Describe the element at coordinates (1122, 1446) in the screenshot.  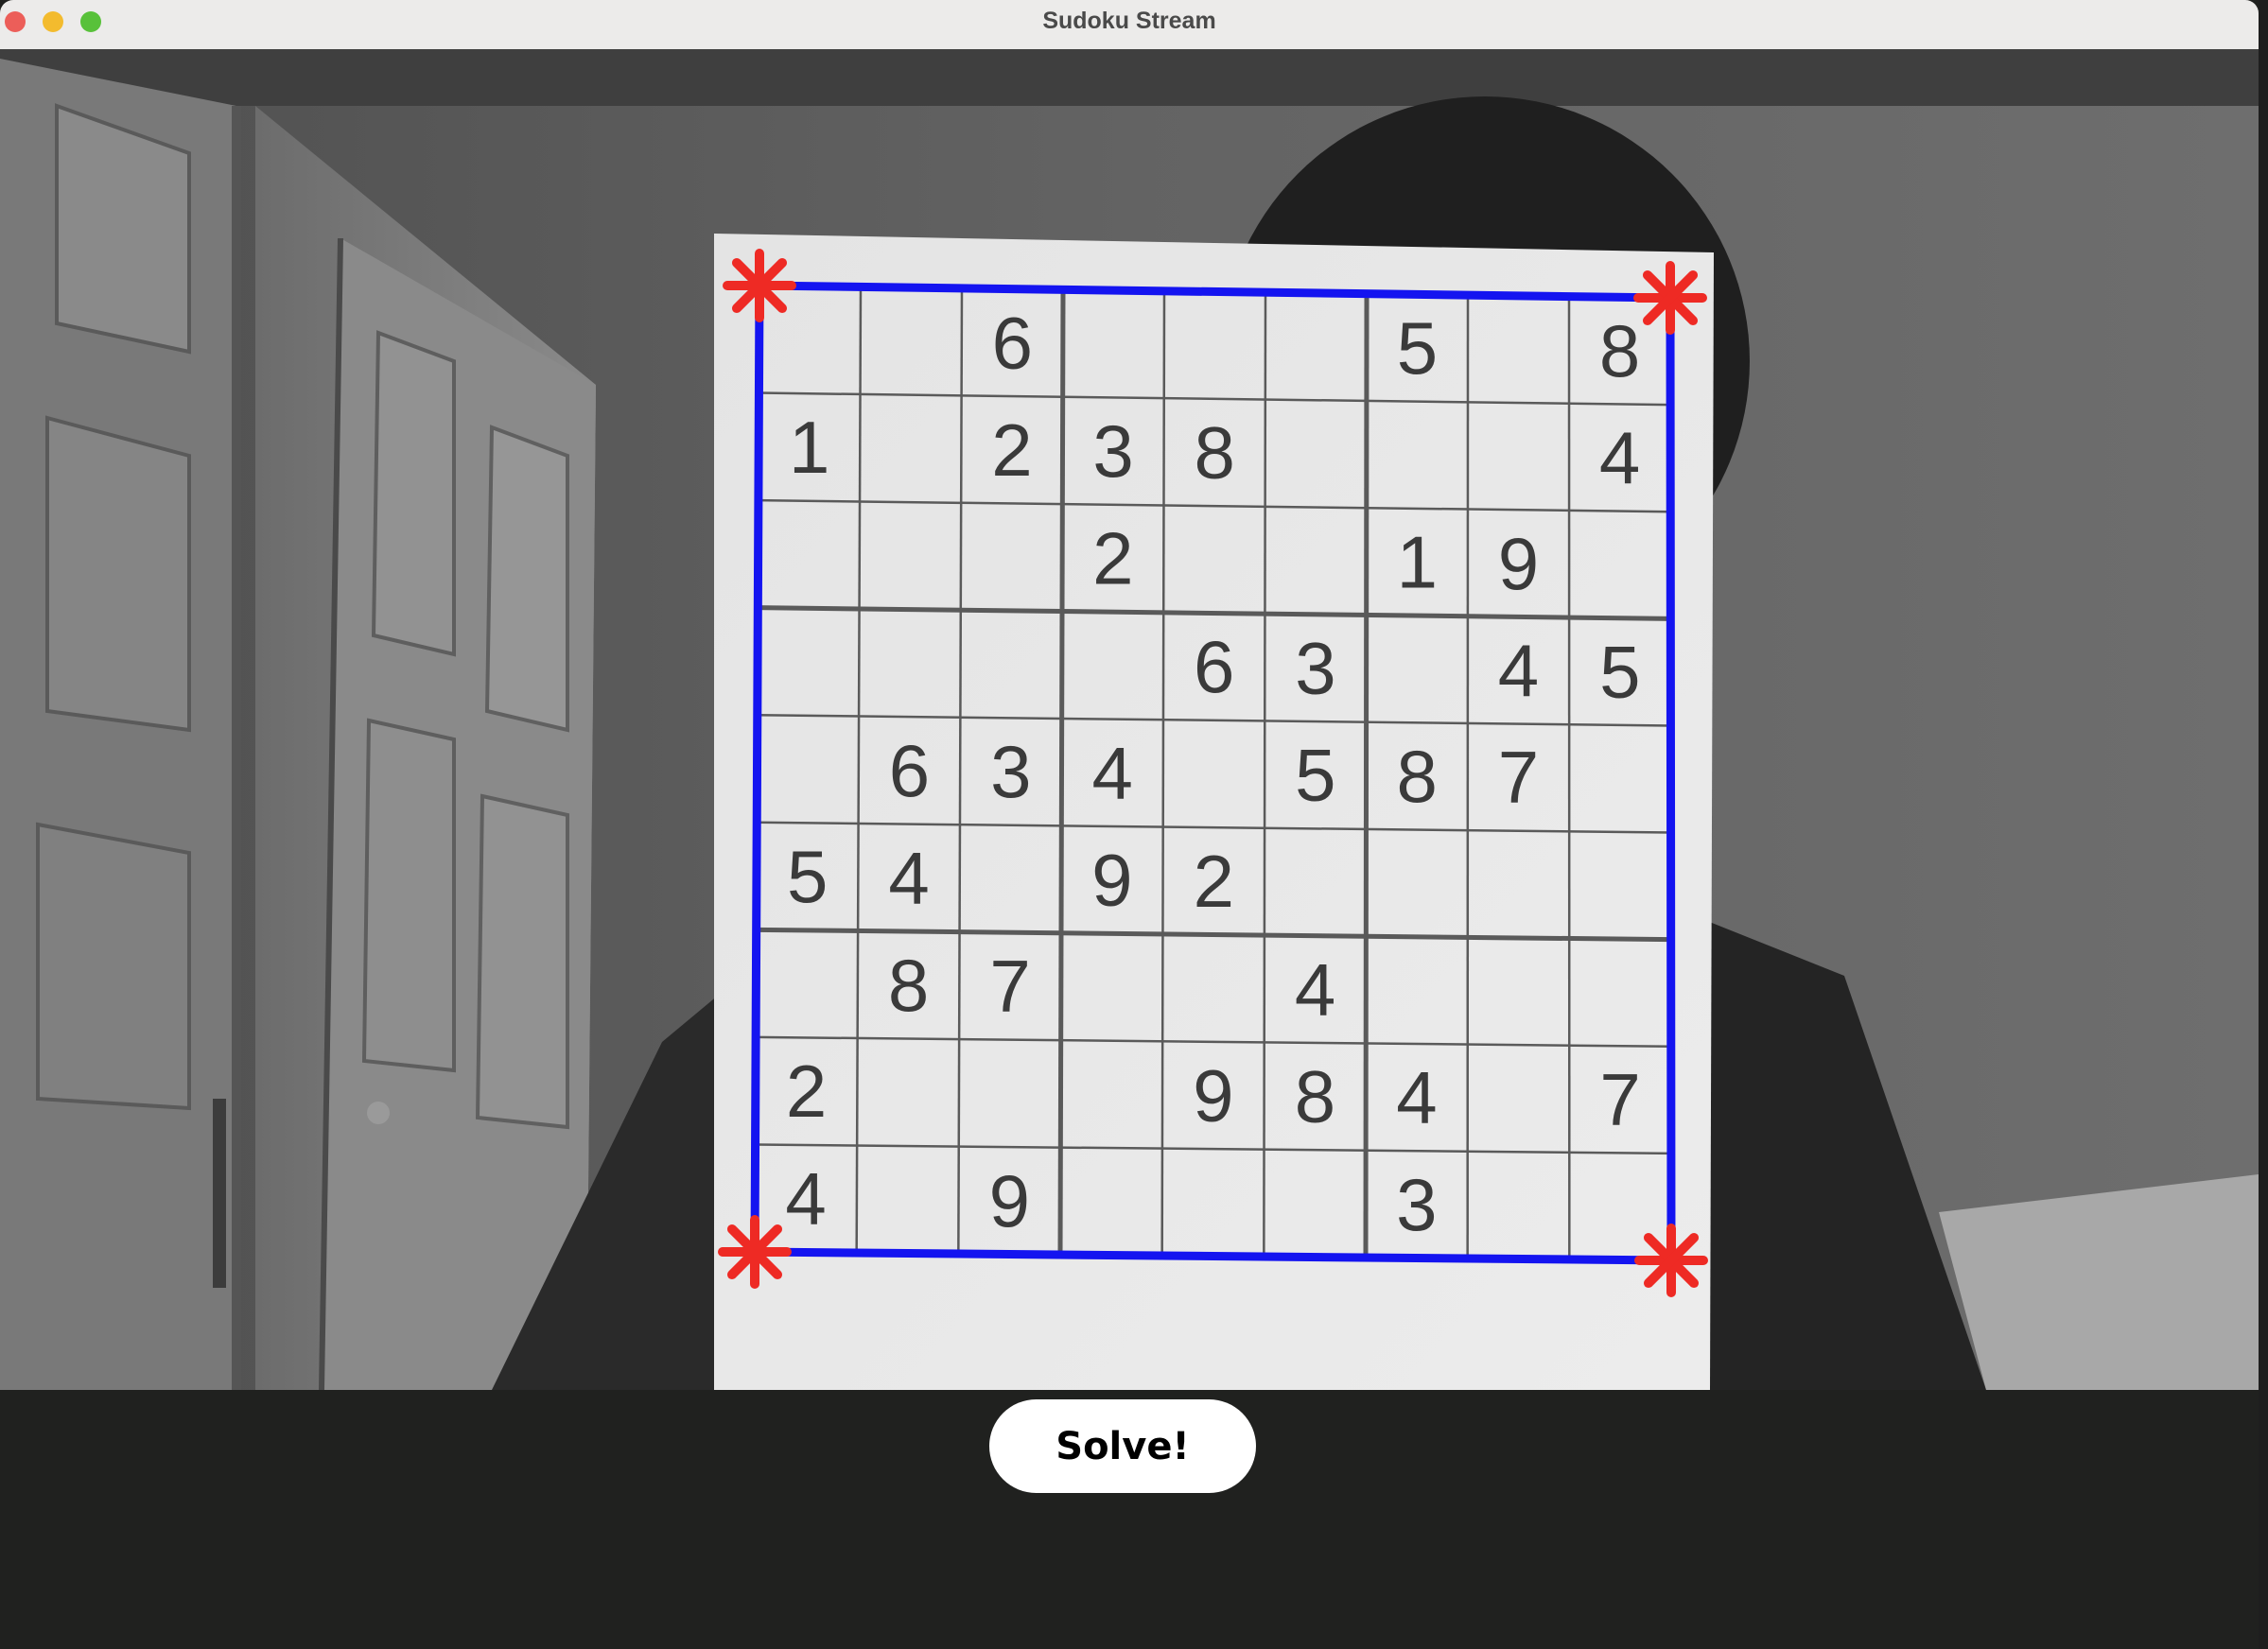
I see `solve-button: Solve!` at that location.